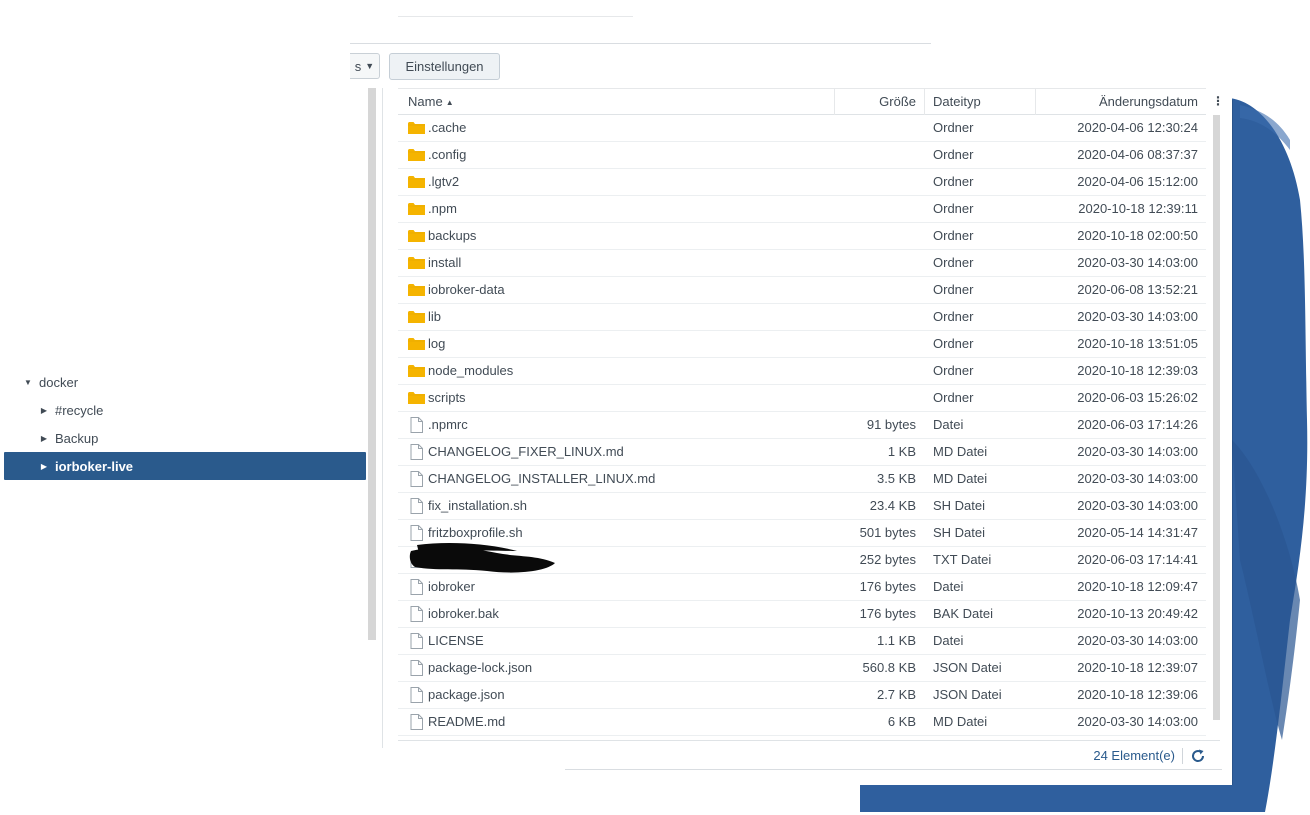 The width and height of the screenshot is (1310, 815). What do you see at coordinates (802, 182) in the screenshot?
I see `file-row: .lgtv2 Ordner 2020-04-06 15:12:00` at bounding box center [802, 182].